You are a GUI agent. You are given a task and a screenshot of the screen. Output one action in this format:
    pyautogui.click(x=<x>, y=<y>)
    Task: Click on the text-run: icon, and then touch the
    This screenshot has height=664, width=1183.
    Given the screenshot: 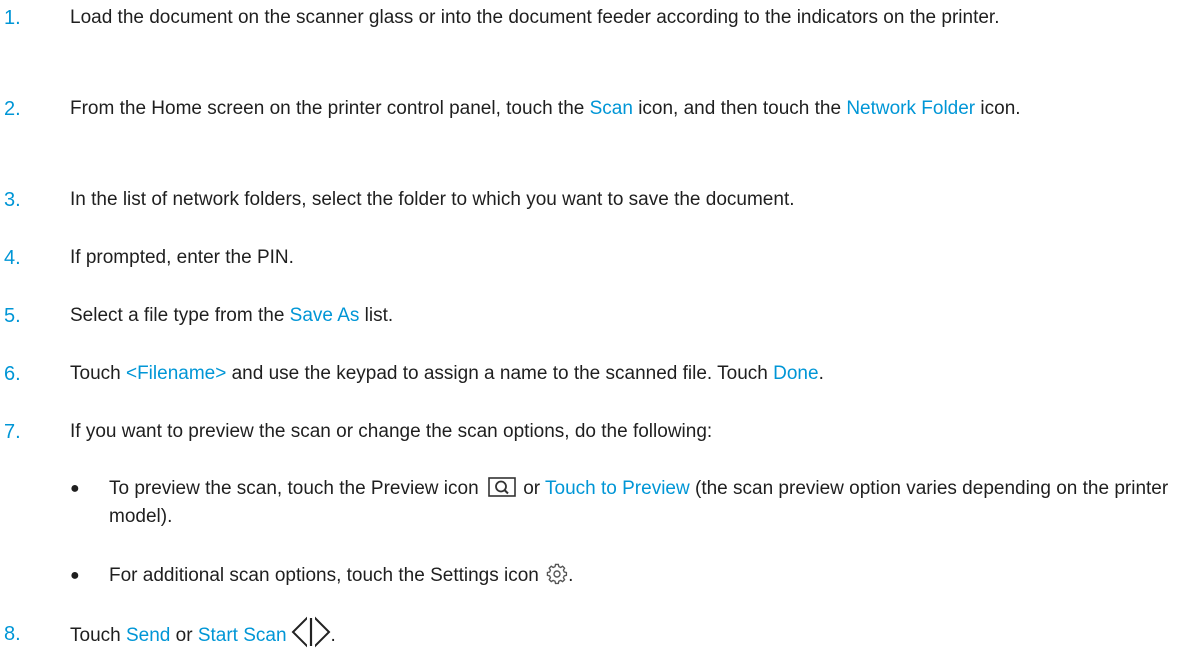 What is the action you would take?
    pyautogui.click(x=739, y=108)
    